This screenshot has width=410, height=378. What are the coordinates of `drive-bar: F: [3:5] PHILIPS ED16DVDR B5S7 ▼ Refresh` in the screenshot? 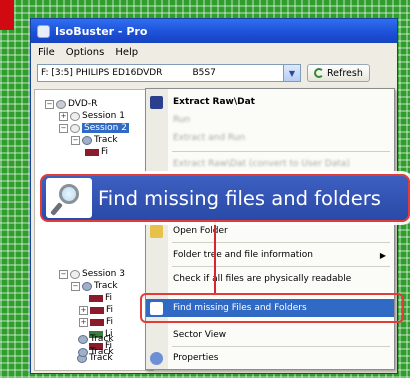 It's located at (214, 73).